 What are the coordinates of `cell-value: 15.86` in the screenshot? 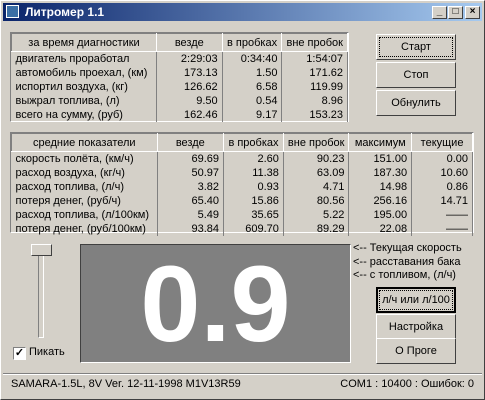 It's located at (253, 201).